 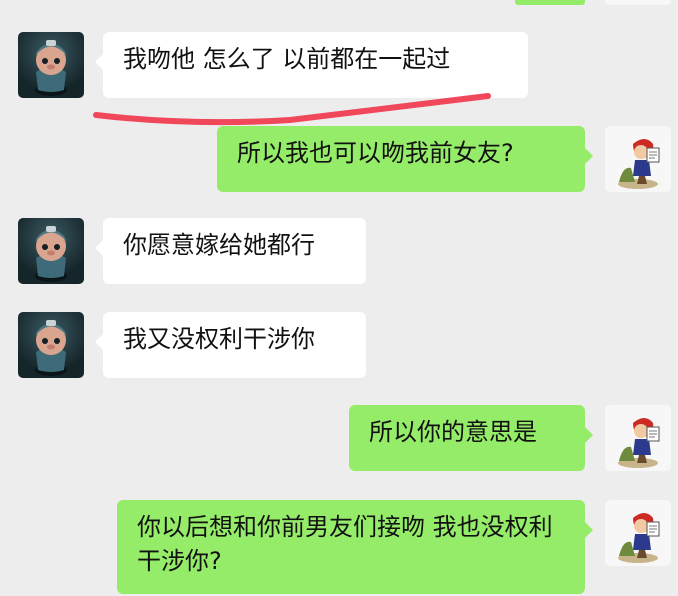 I want to click on message-text: 你以后想和你前男友们接吻 我也没权利干涉你?, so click(x=345, y=544).